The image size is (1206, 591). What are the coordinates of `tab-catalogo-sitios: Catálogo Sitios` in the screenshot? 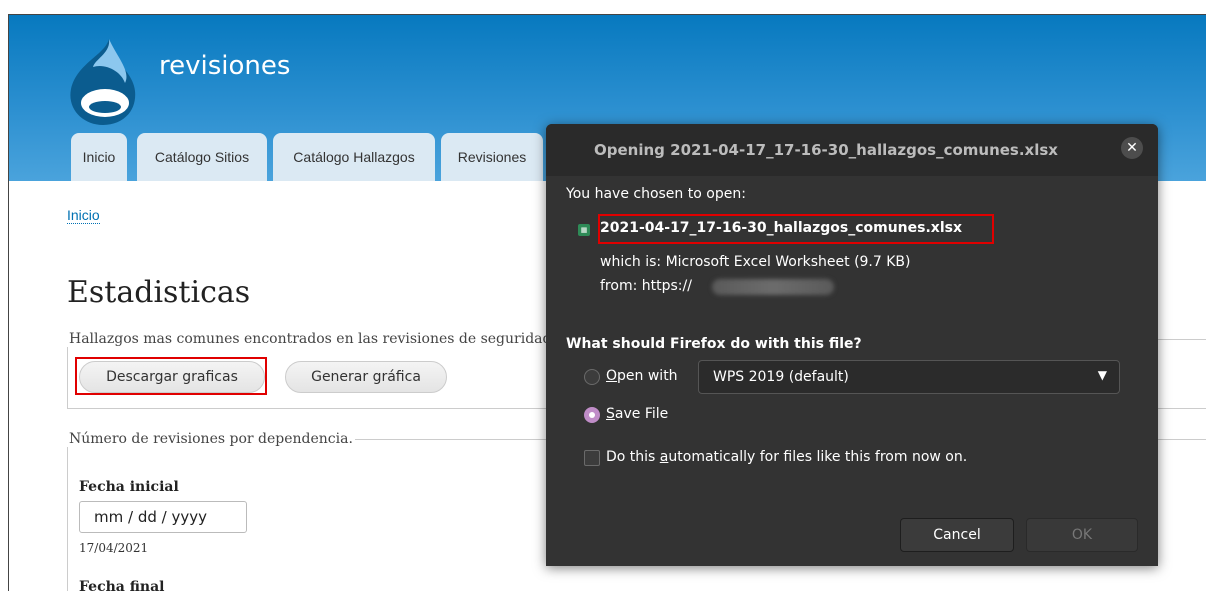 It's located at (202, 157).